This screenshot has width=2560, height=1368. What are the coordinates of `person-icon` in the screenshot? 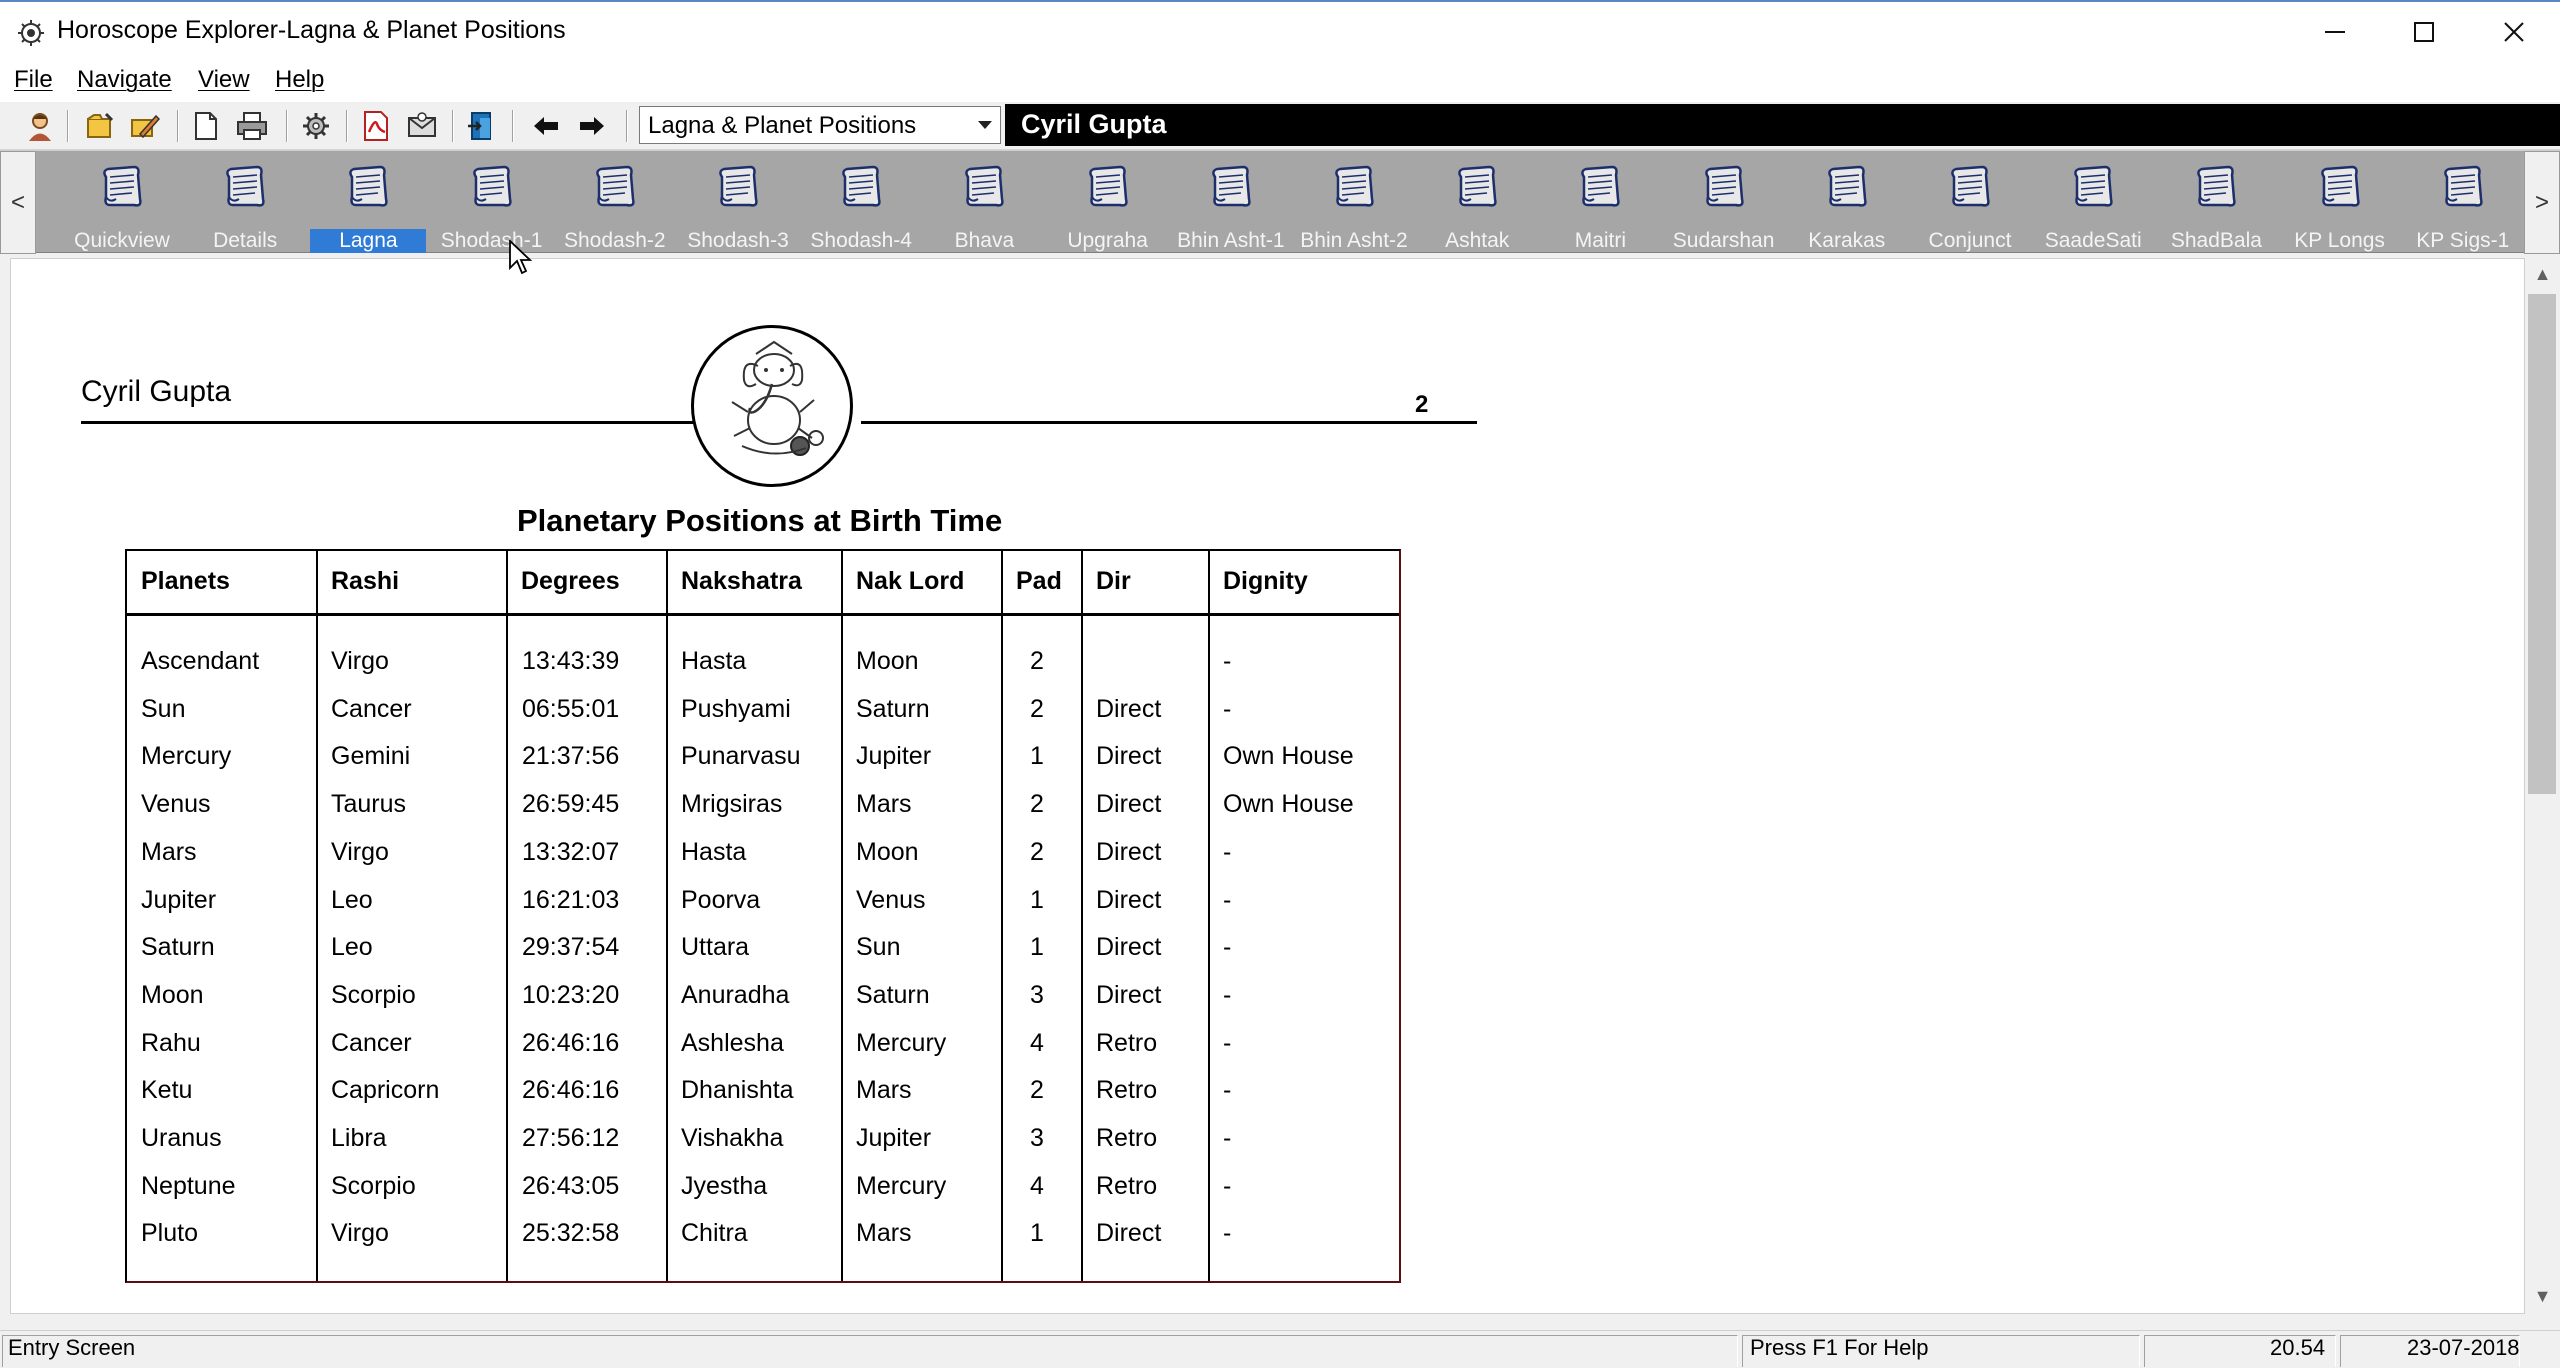 It's located at (40, 127).